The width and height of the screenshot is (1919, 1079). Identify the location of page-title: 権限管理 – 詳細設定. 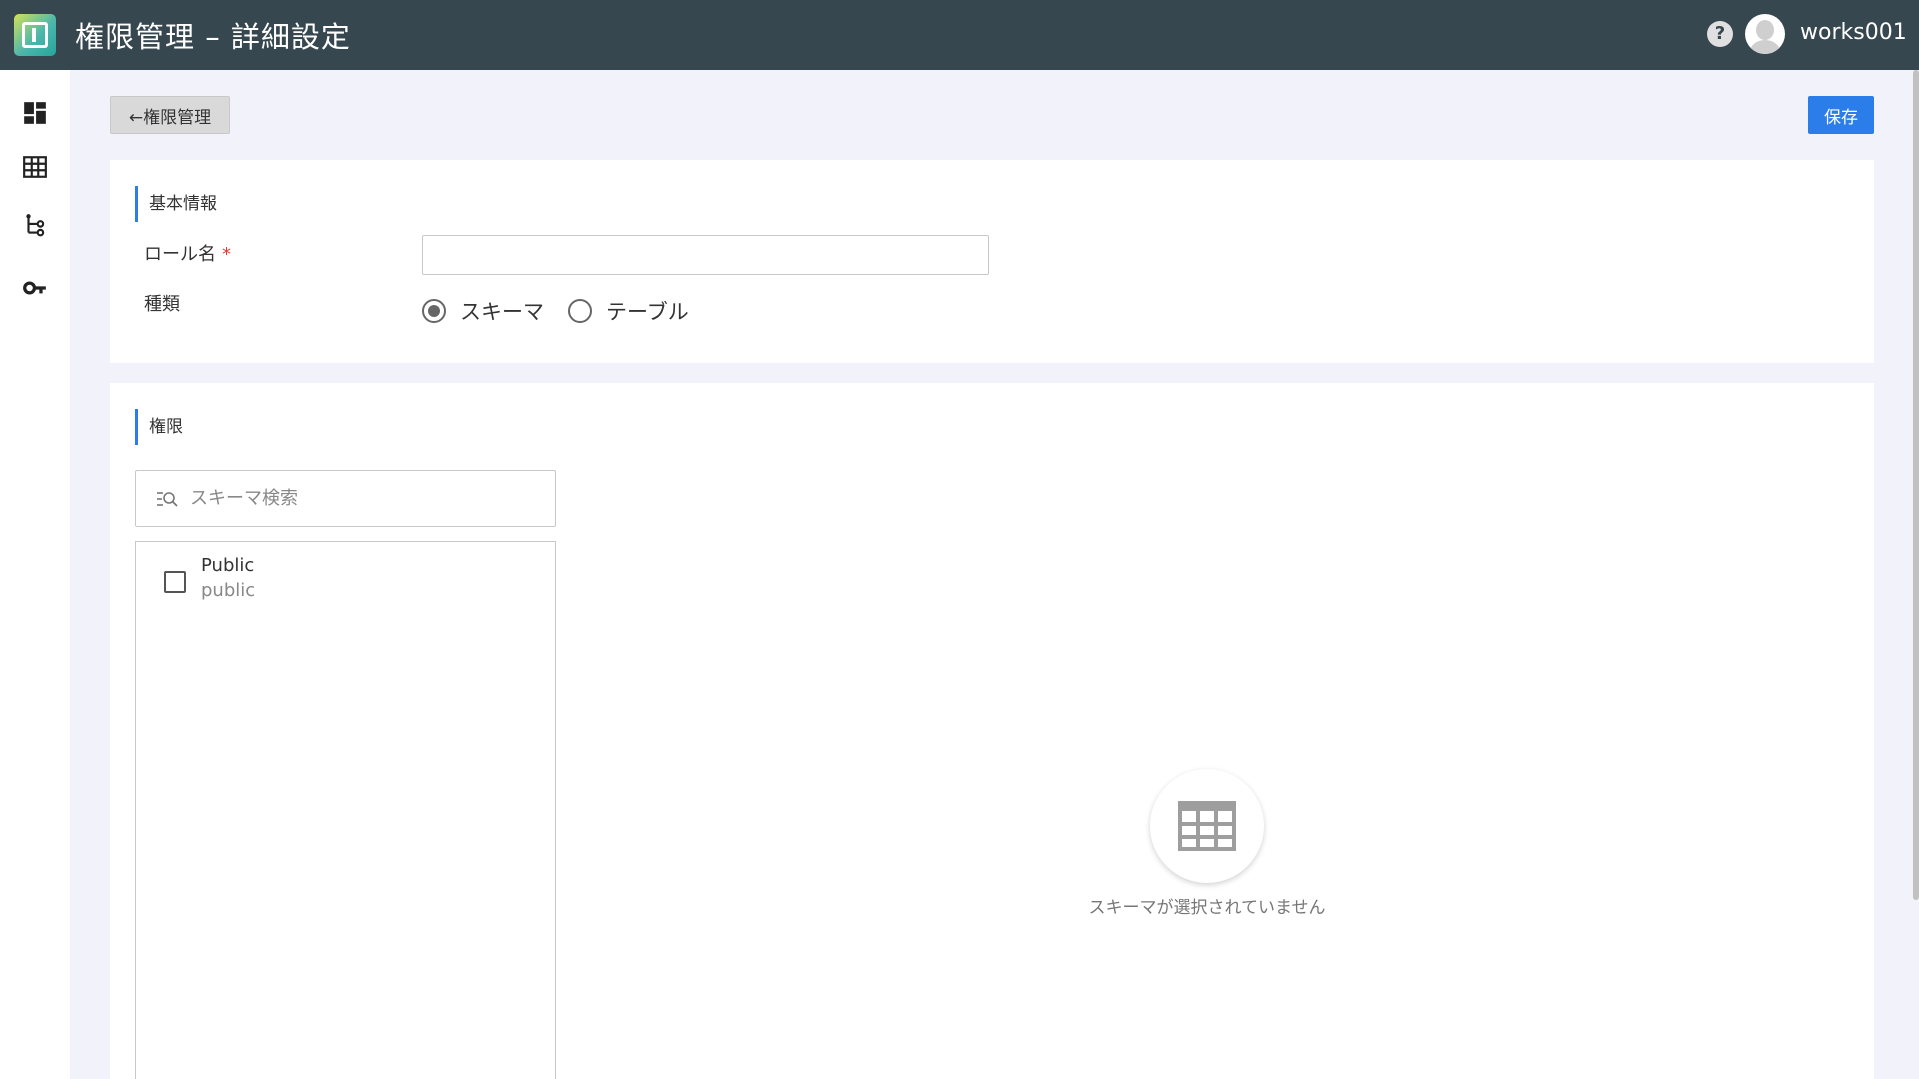
(213, 37).